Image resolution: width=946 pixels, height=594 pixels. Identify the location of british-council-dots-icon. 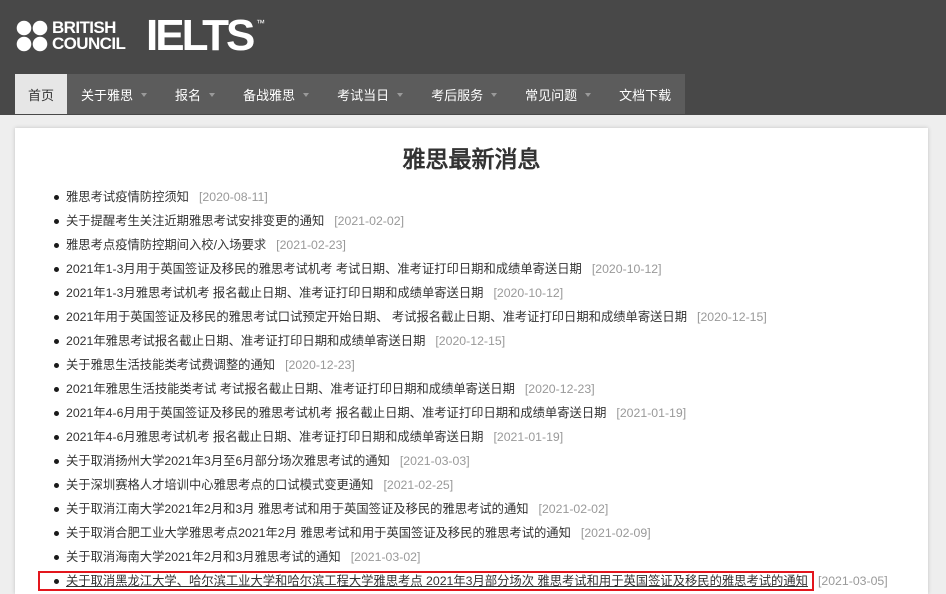
(32, 36).